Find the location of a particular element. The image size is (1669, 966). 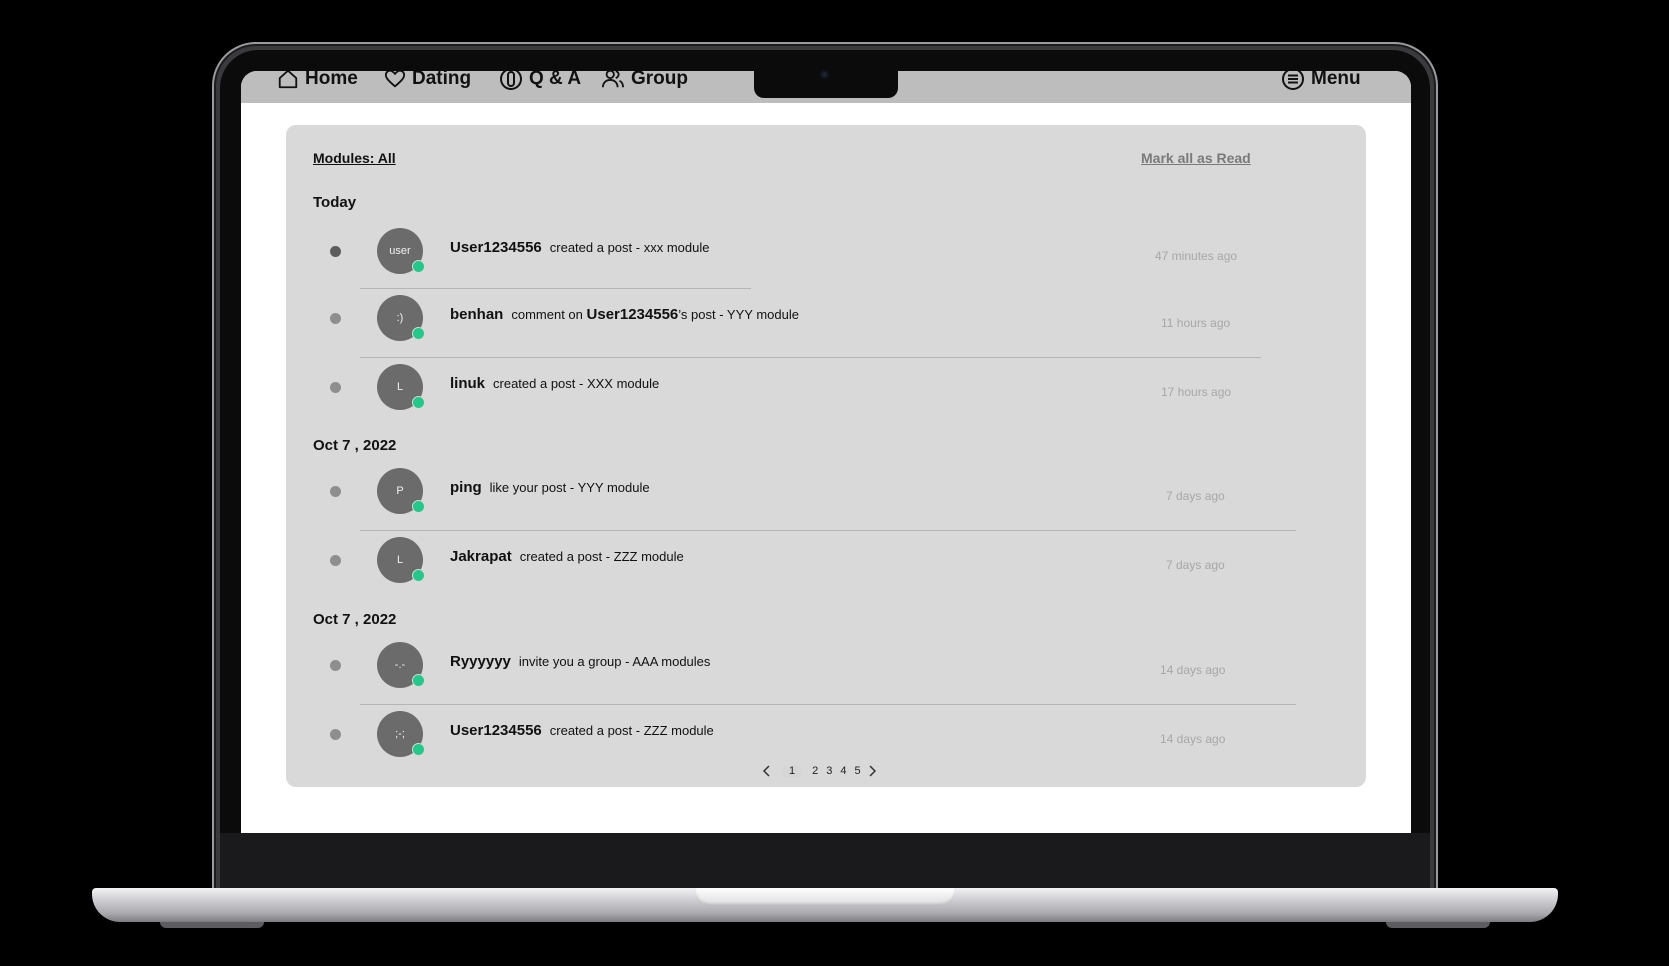

nav-dating-label: Dating is located at coordinates (442, 80).